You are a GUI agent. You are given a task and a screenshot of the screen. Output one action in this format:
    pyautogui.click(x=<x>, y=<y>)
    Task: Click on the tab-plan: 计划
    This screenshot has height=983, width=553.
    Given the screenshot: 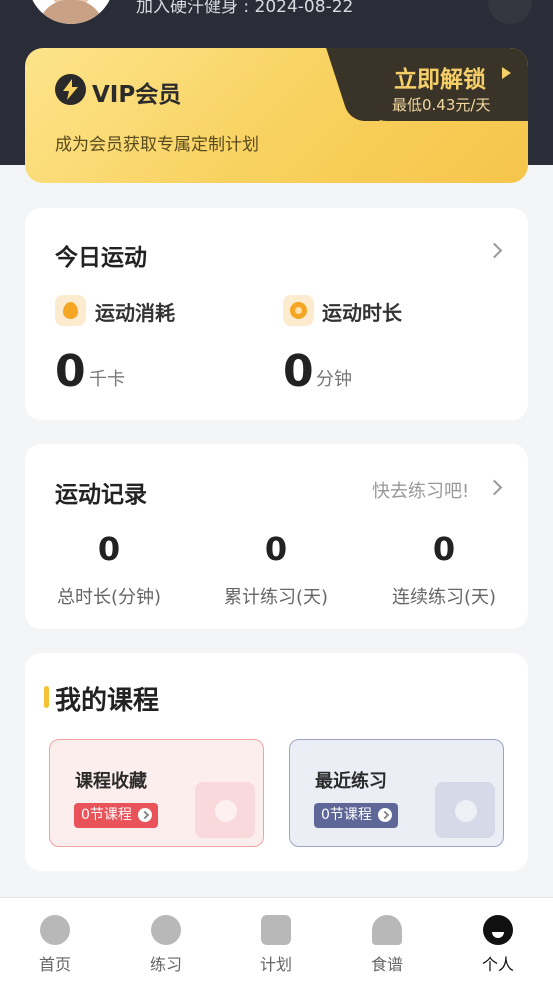 What is the action you would take?
    pyautogui.click(x=276, y=940)
    